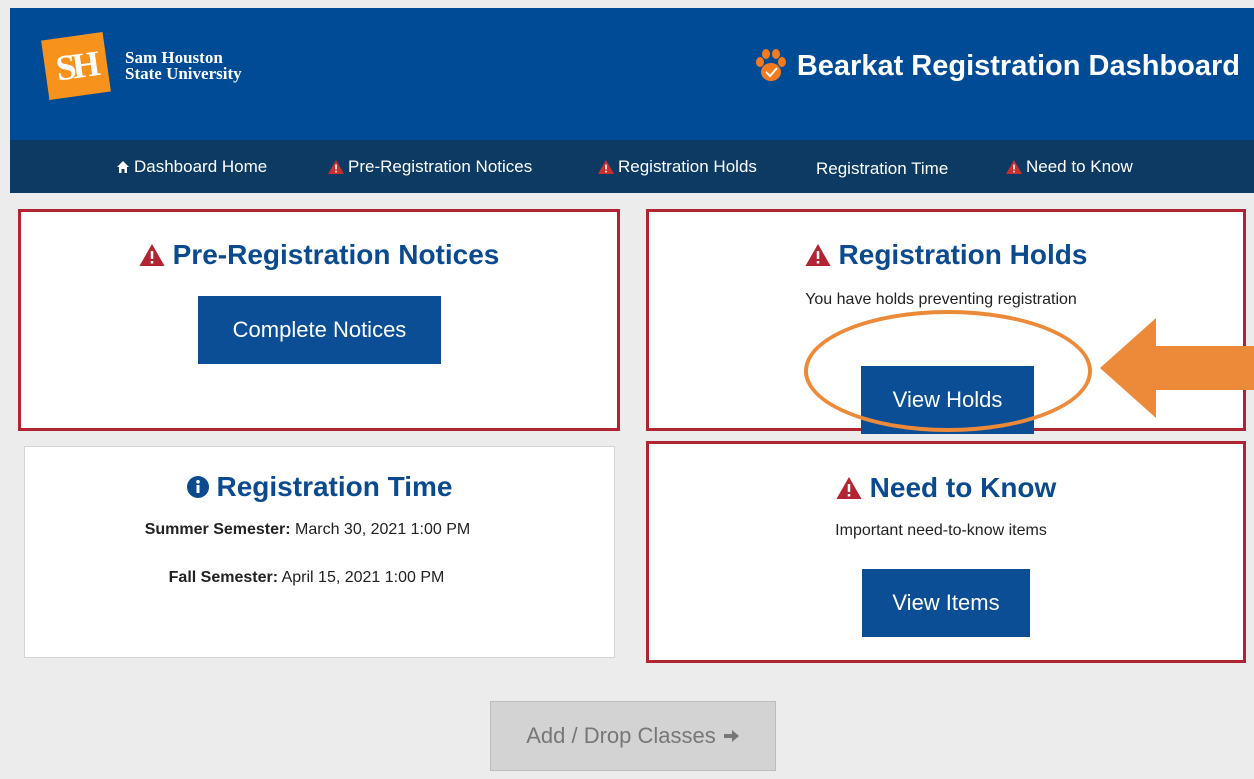 This screenshot has height=779, width=1254. I want to click on nav-label: Need to Know, so click(1079, 166).